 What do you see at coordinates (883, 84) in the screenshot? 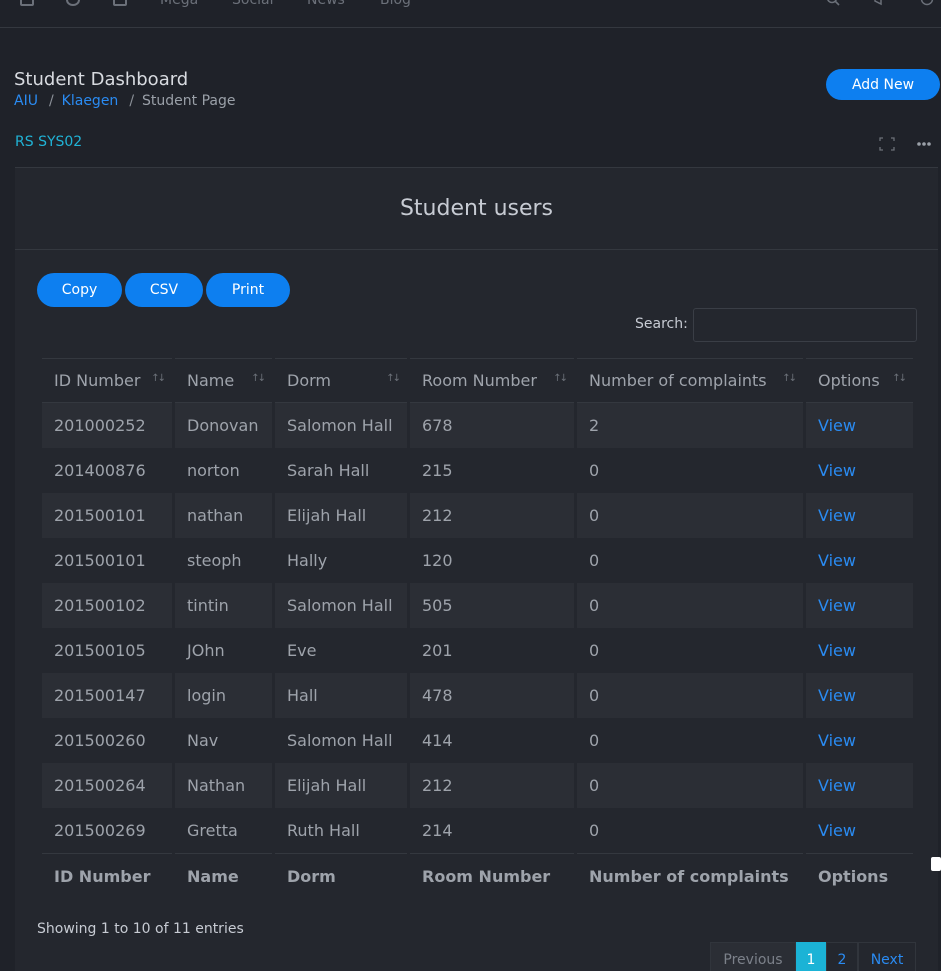
I see `add-new-button: Add New` at bounding box center [883, 84].